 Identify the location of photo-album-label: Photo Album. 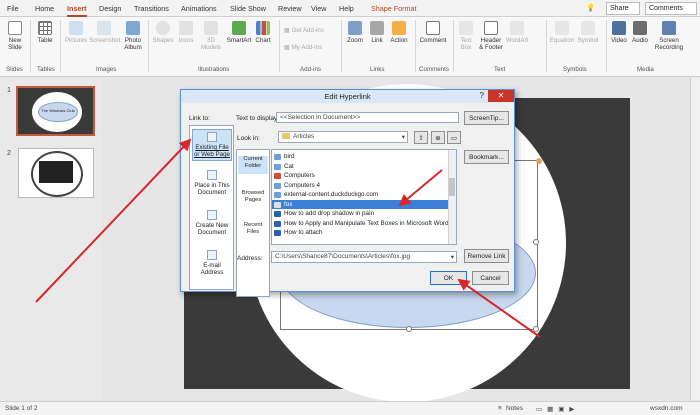
(133, 44).